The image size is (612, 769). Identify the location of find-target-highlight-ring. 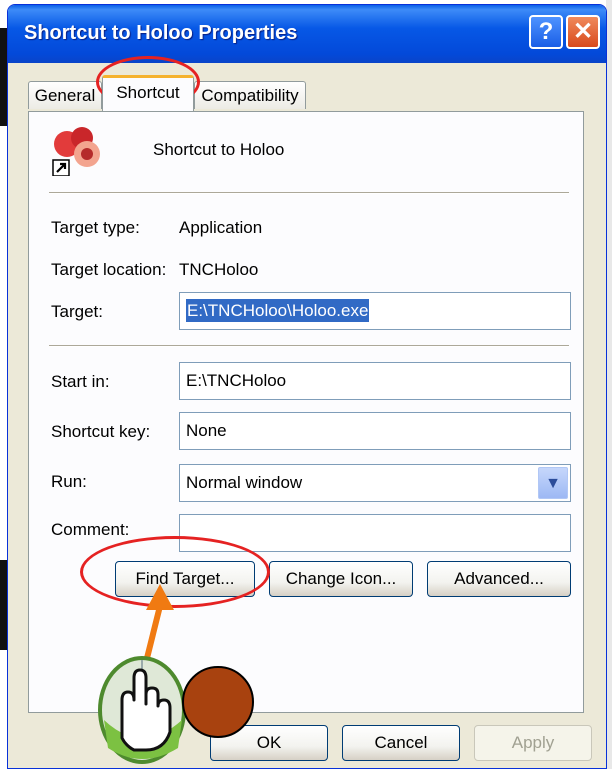
(175, 572).